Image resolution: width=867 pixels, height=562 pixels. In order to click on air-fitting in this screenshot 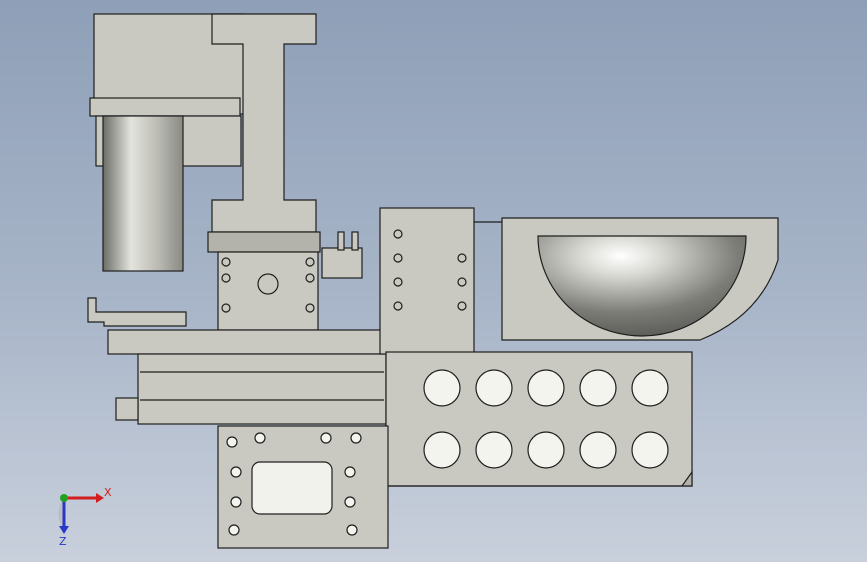, I will do `click(342, 263)`.